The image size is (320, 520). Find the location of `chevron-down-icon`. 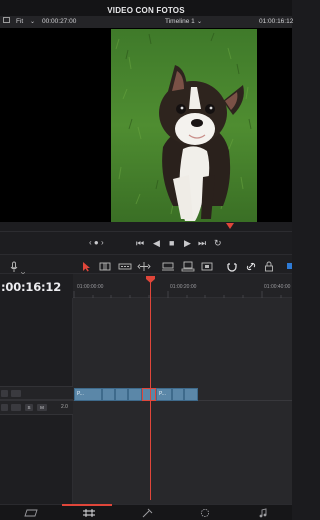

chevron-down-icon is located at coordinates (23, 268).